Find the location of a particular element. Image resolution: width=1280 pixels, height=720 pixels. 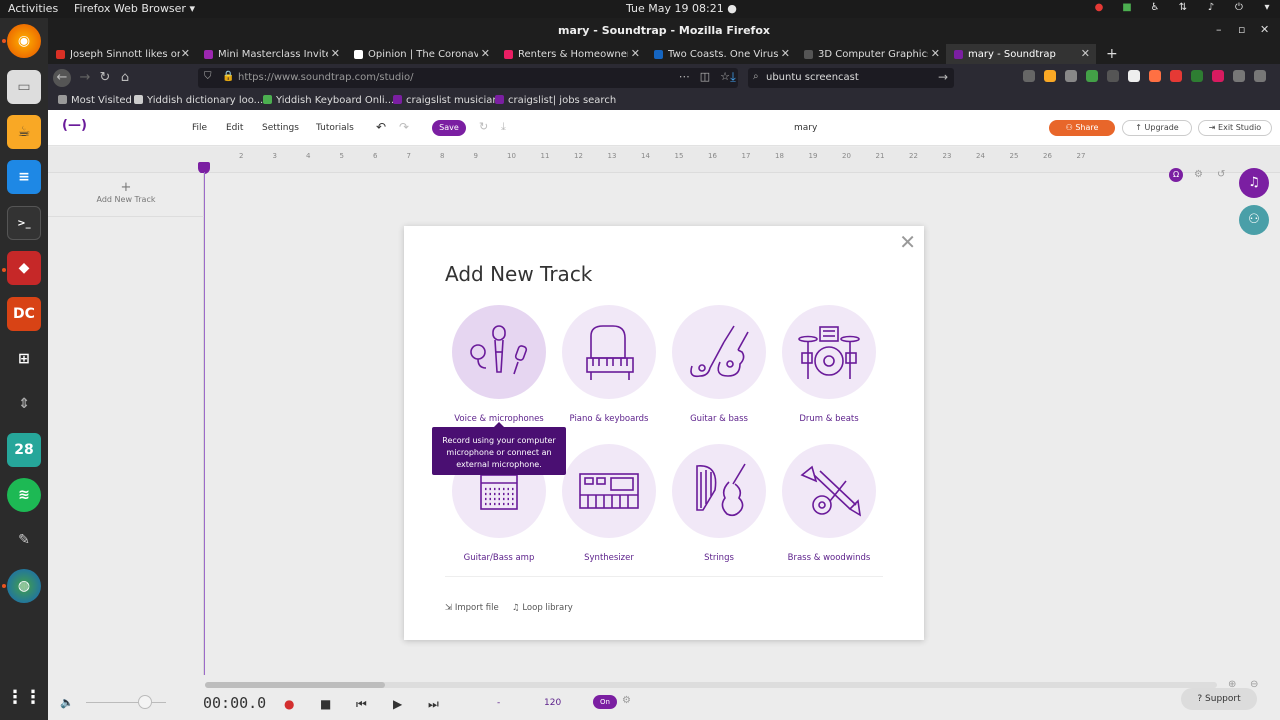

tab-6-active: mary - Soundtrap ✕ is located at coordinates (1021, 54).